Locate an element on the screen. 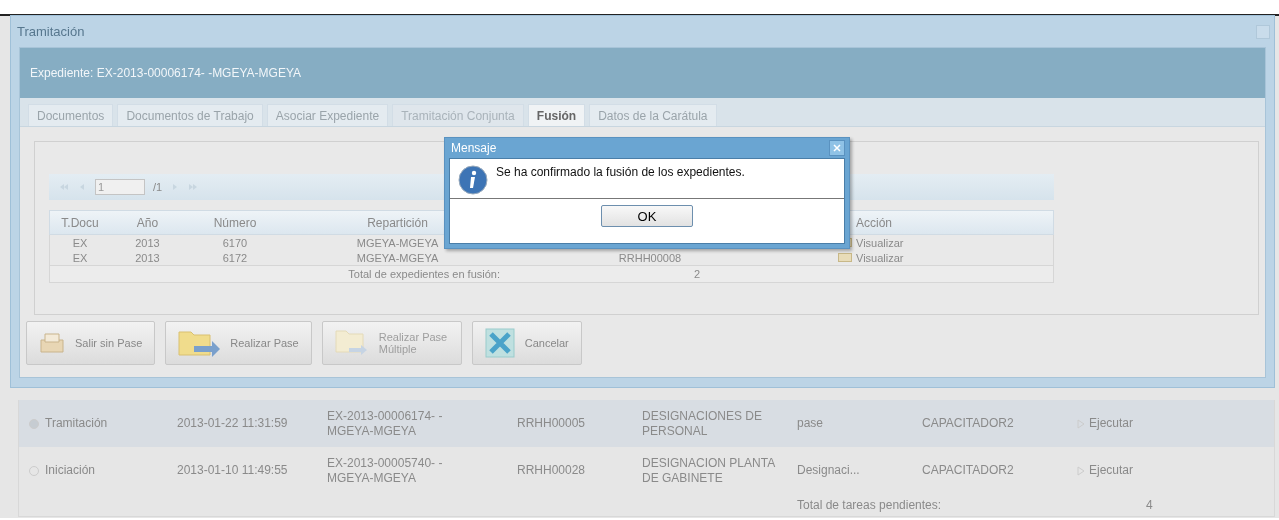 This screenshot has width=1279, height=520. toolbar-button: Realizar Pase is located at coordinates (238, 343).